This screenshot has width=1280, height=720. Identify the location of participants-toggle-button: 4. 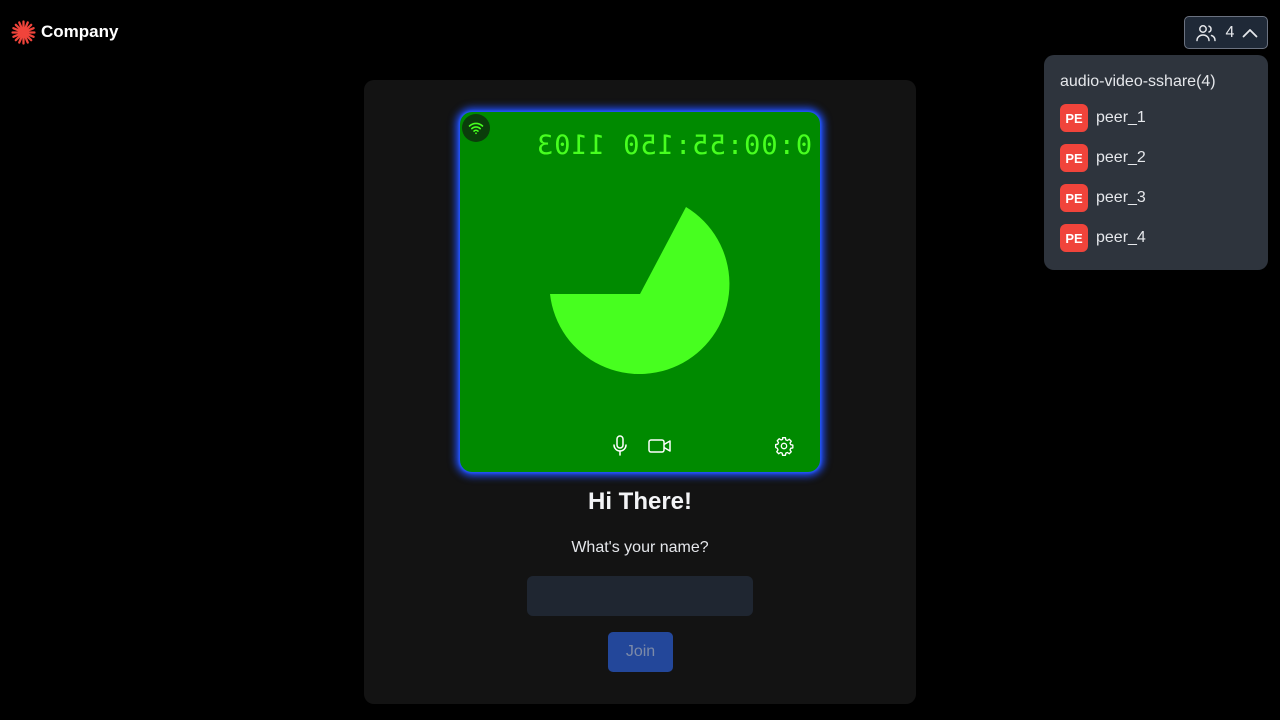
(1226, 32).